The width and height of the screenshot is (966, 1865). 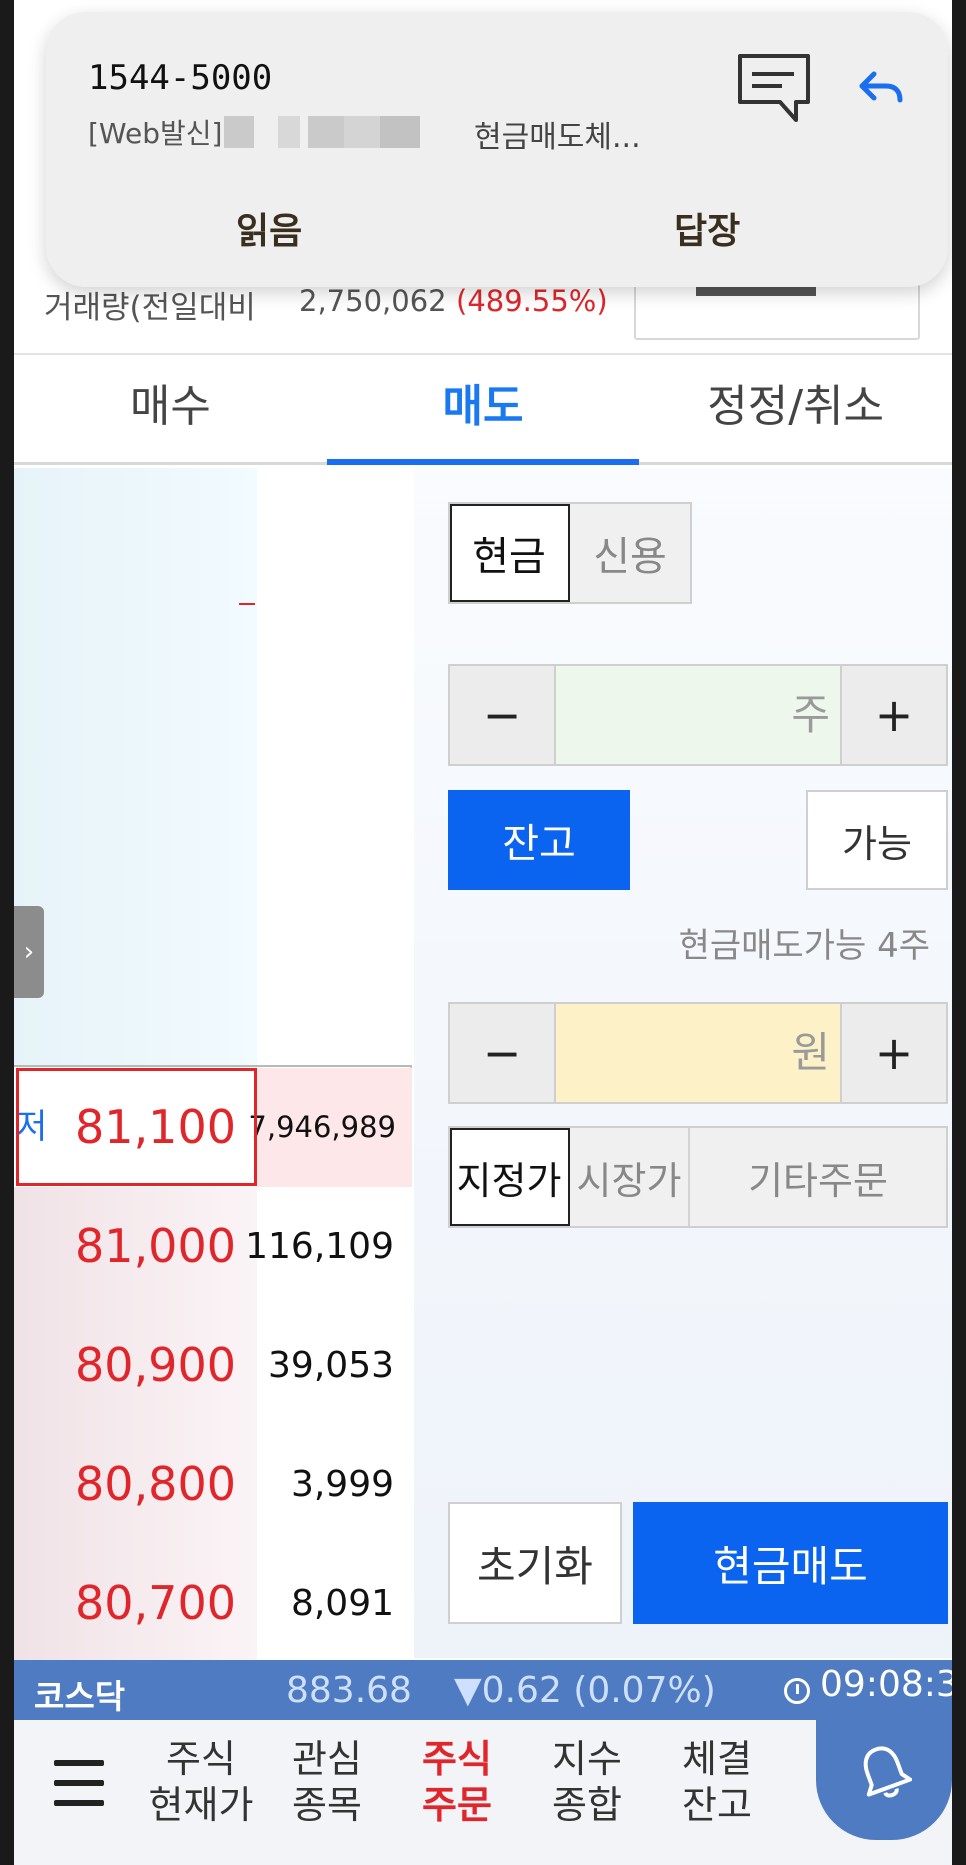 I want to click on credit-option: 신용, so click(x=630, y=553).